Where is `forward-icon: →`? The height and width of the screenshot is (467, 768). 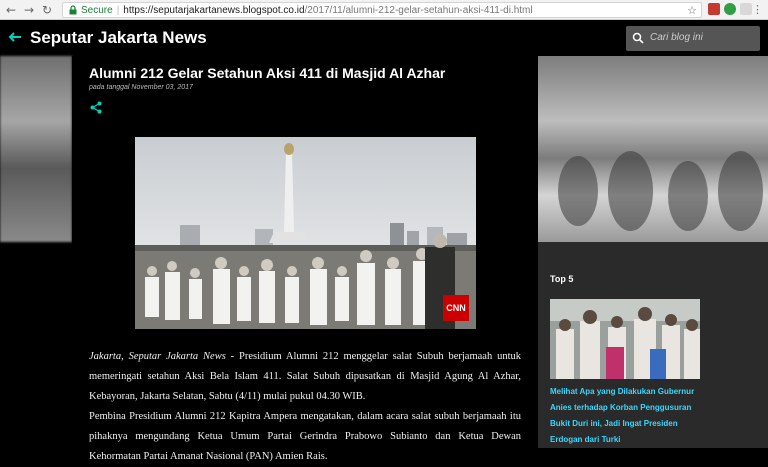 forward-icon: → is located at coordinates (29, 10).